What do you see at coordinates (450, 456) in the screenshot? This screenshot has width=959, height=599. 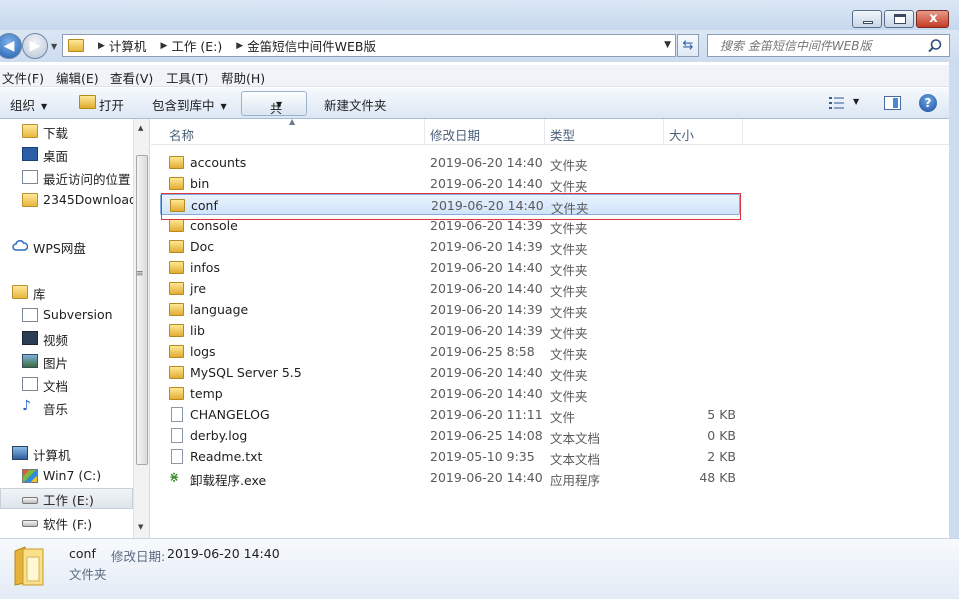 I see `file-row: Readme.txt 2019-05-10 9:35 文本文档 2 KB` at bounding box center [450, 456].